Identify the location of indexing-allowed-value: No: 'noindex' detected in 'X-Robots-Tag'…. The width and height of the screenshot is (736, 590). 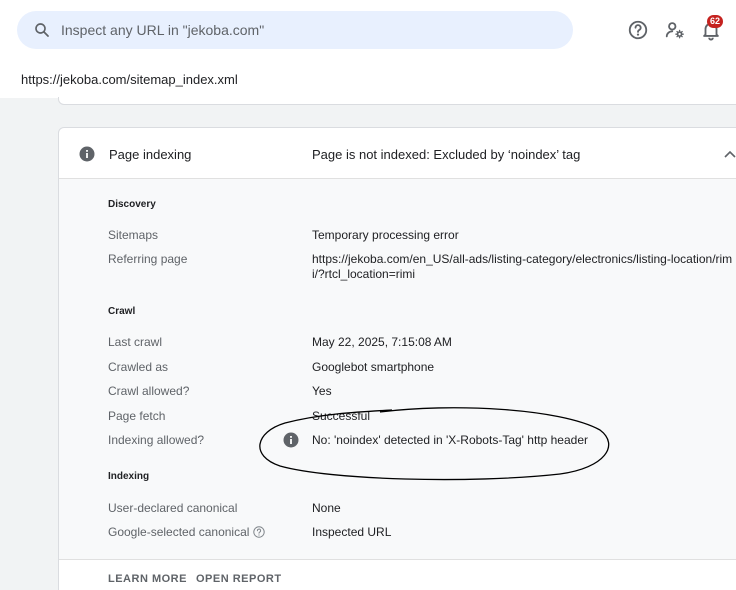
(450, 440).